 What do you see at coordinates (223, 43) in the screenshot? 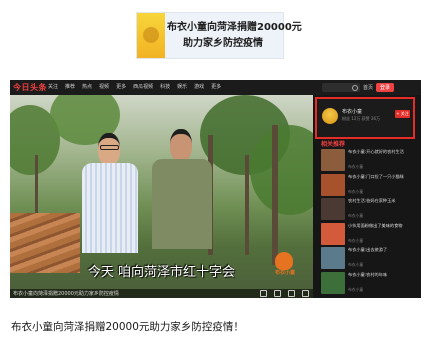
I see `banner-title-line2: 助力家乡防控疫情` at bounding box center [223, 43].